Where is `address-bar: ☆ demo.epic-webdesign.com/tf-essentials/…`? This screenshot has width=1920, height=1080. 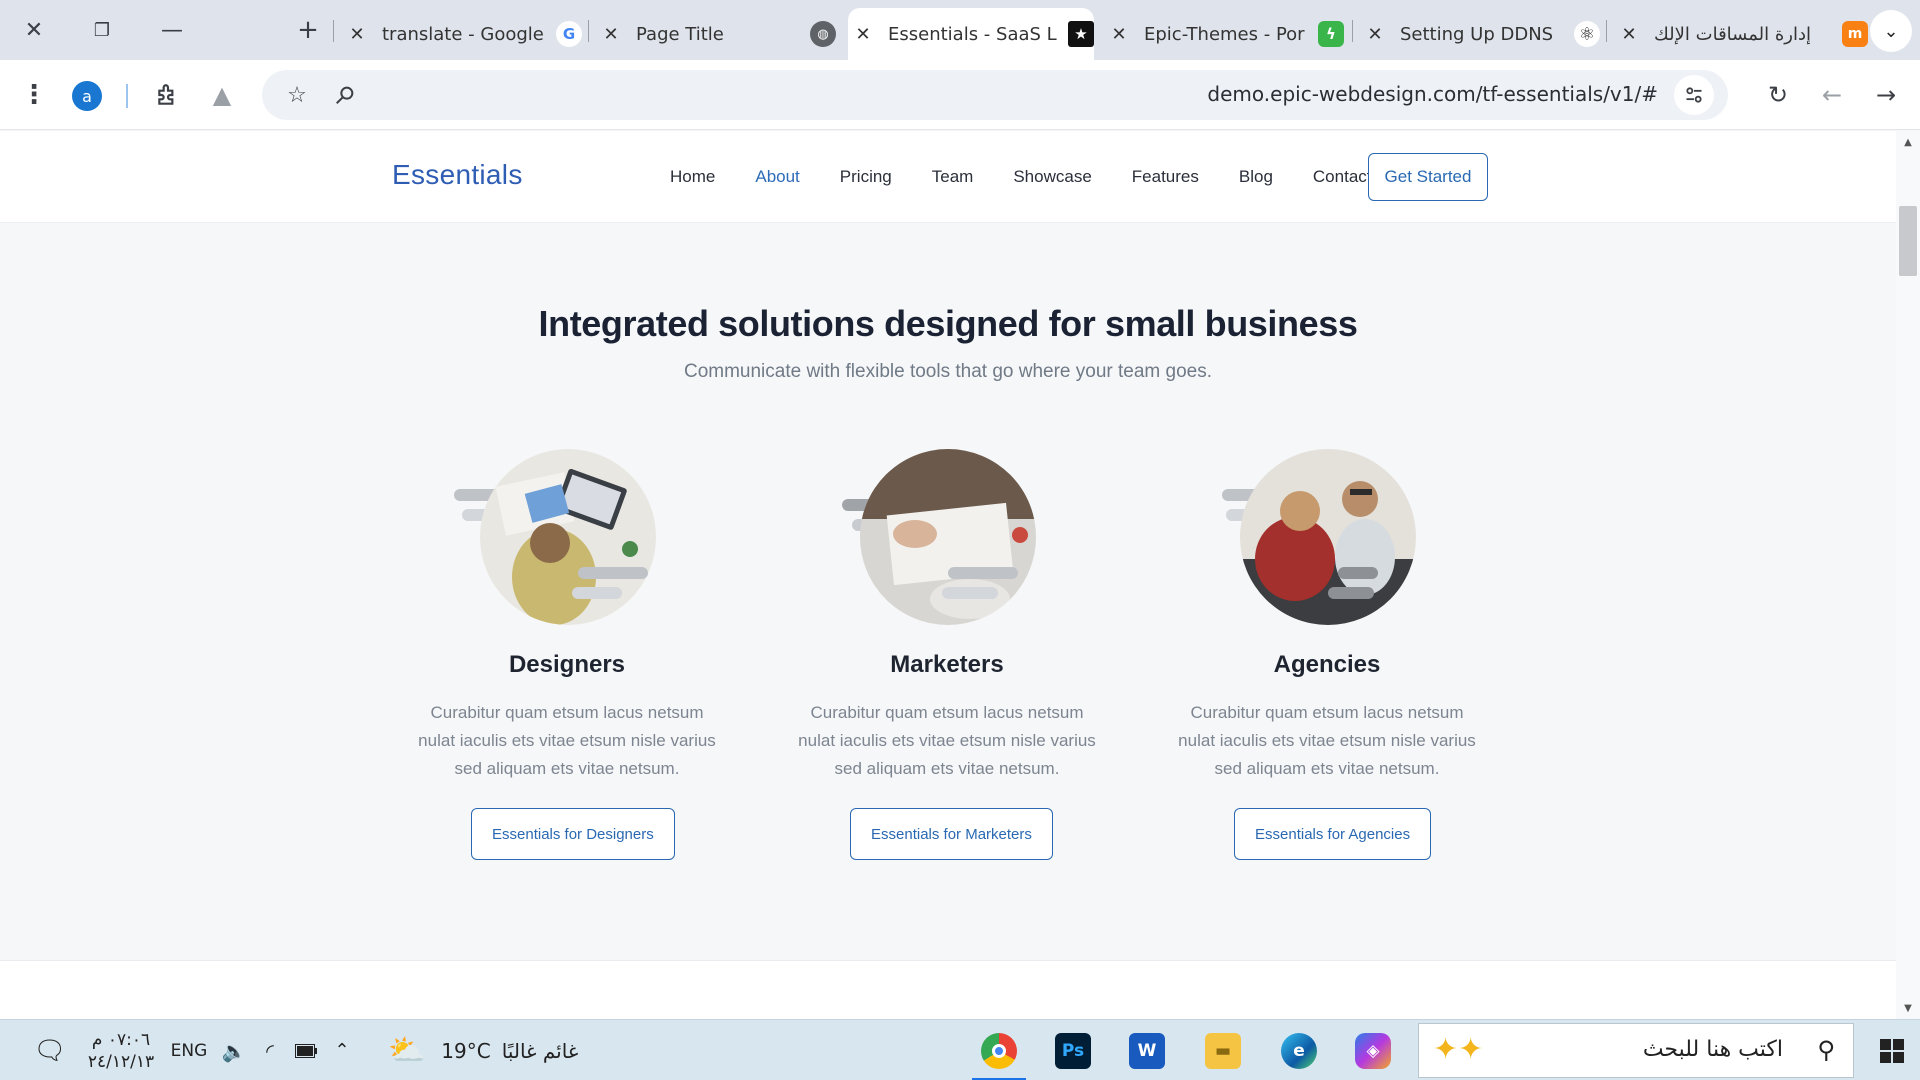 address-bar: ☆ demo.epic-webdesign.com/tf-essentials/… is located at coordinates (995, 95).